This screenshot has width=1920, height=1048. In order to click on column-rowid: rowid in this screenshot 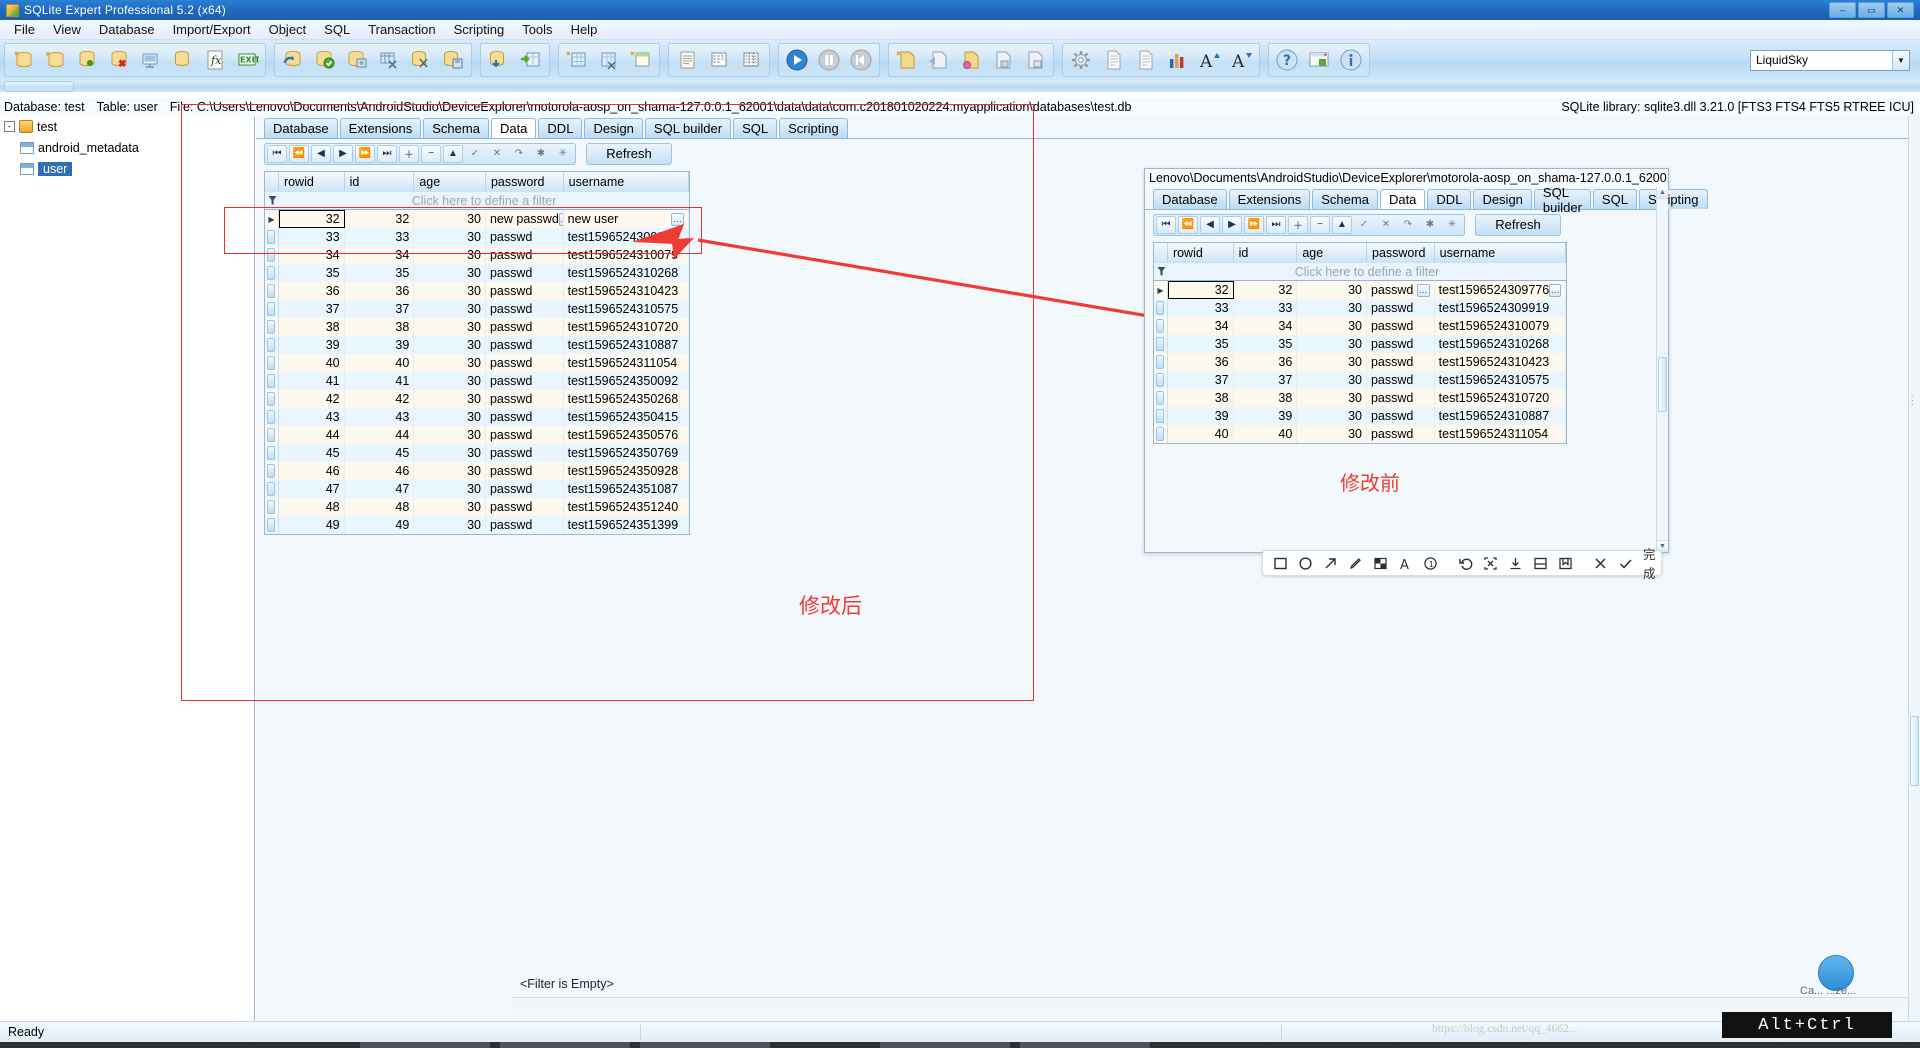, I will do `click(311, 181)`.